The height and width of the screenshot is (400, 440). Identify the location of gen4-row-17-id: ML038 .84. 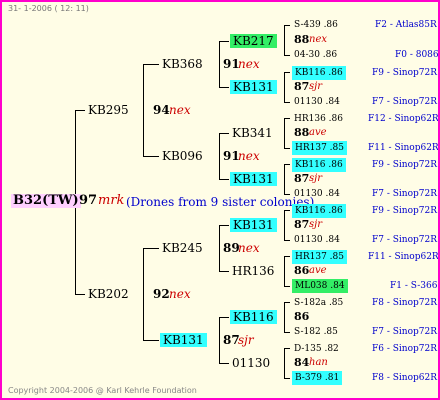
(320, 286).